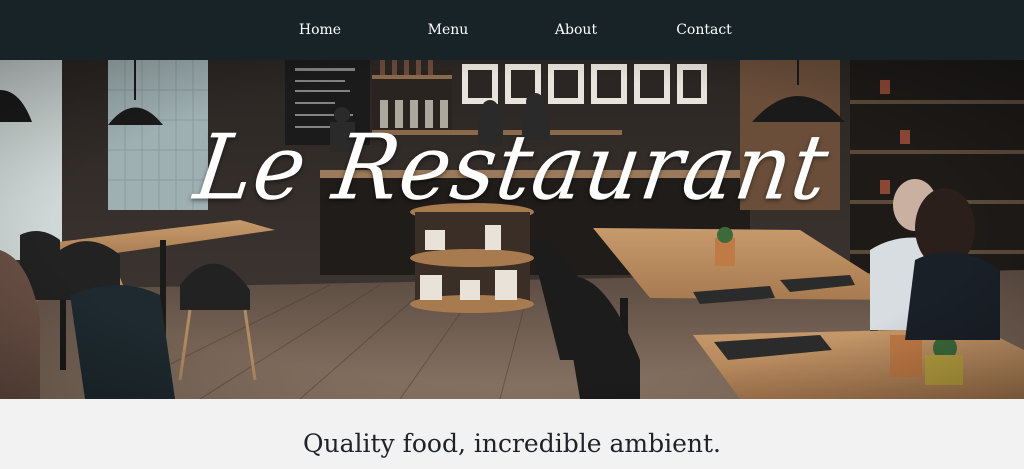 The image size is (1024, 469). What do you see at coordinates (576, 30) in the screenshot?
I see `nav-item-about: About` at bounding box center [576, 30].